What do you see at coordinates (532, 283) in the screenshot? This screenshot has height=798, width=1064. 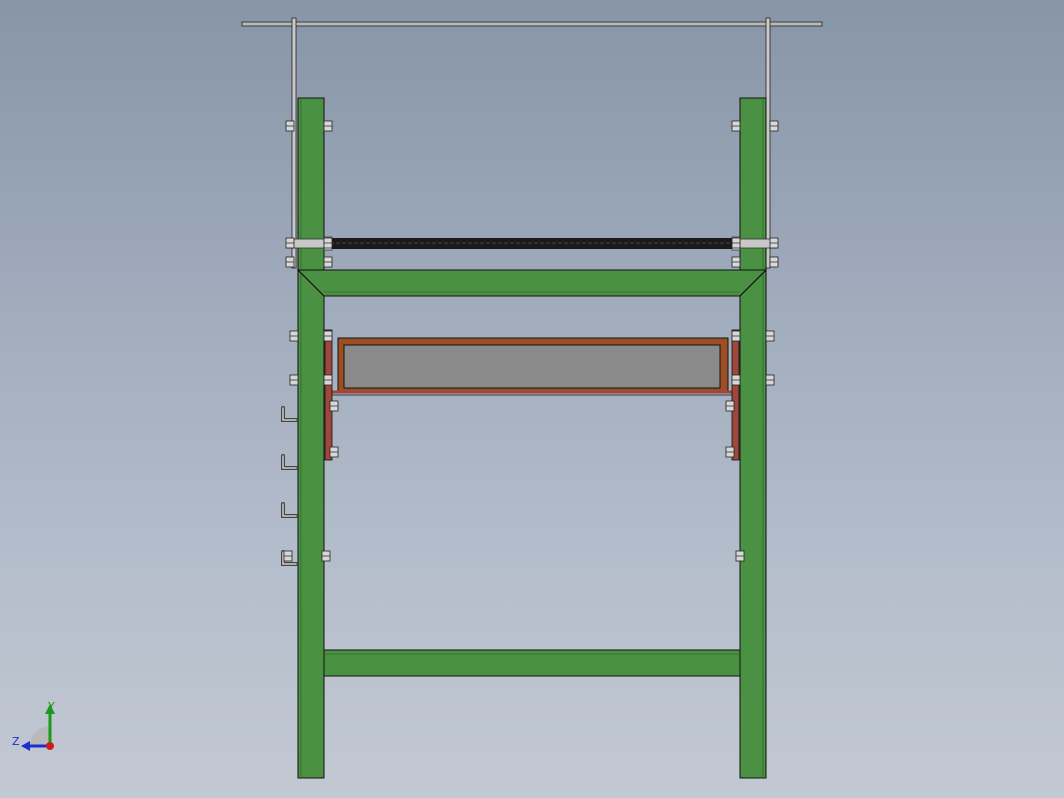 I see `upper-crossbar` at bounding box center [532, 283].